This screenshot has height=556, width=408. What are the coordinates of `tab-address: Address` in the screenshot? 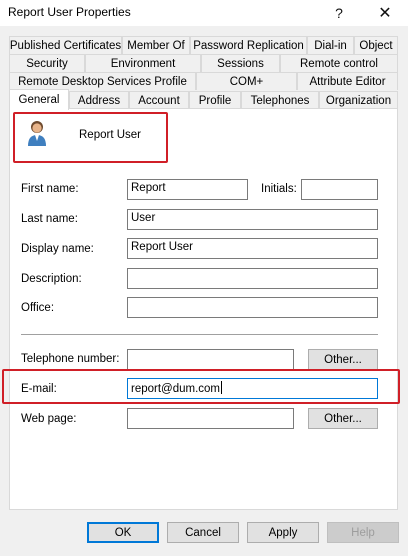 It's located at (99, 100).